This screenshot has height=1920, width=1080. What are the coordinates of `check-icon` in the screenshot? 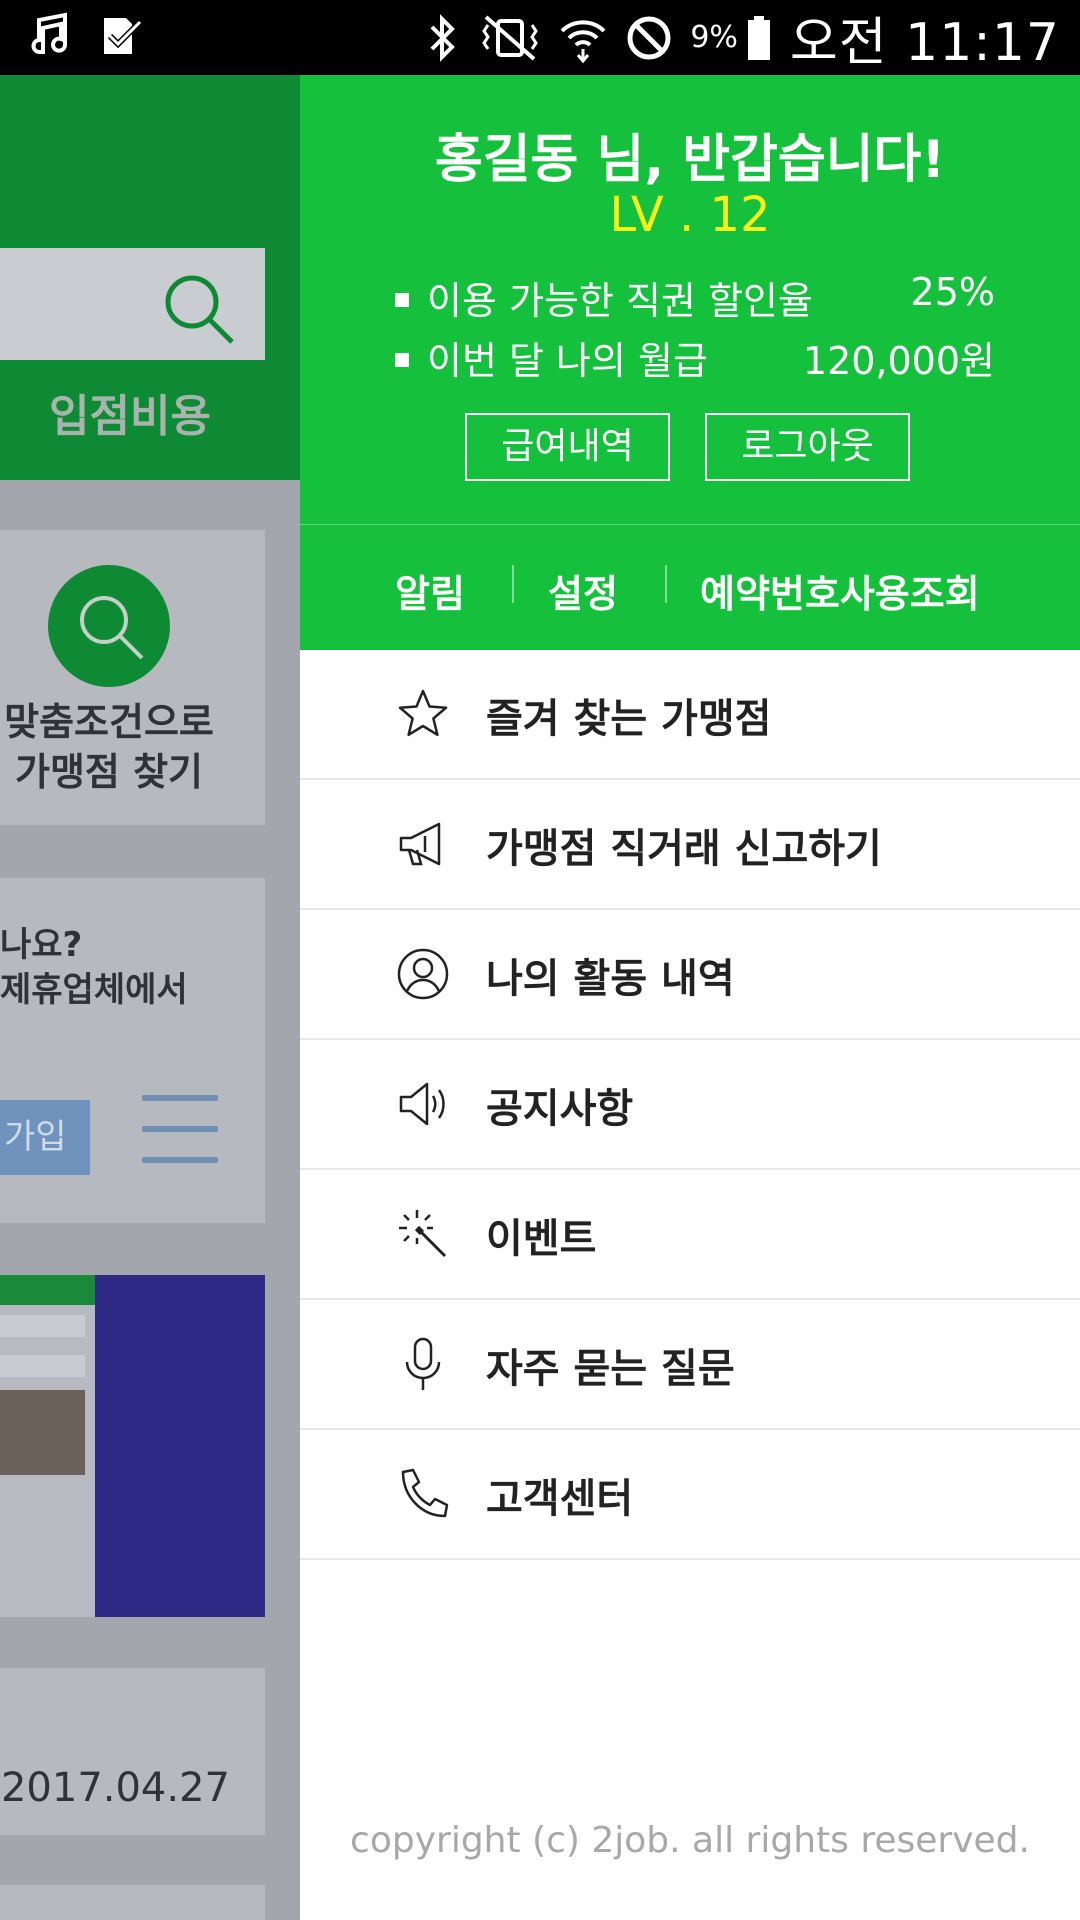 It's located at (122, 36).